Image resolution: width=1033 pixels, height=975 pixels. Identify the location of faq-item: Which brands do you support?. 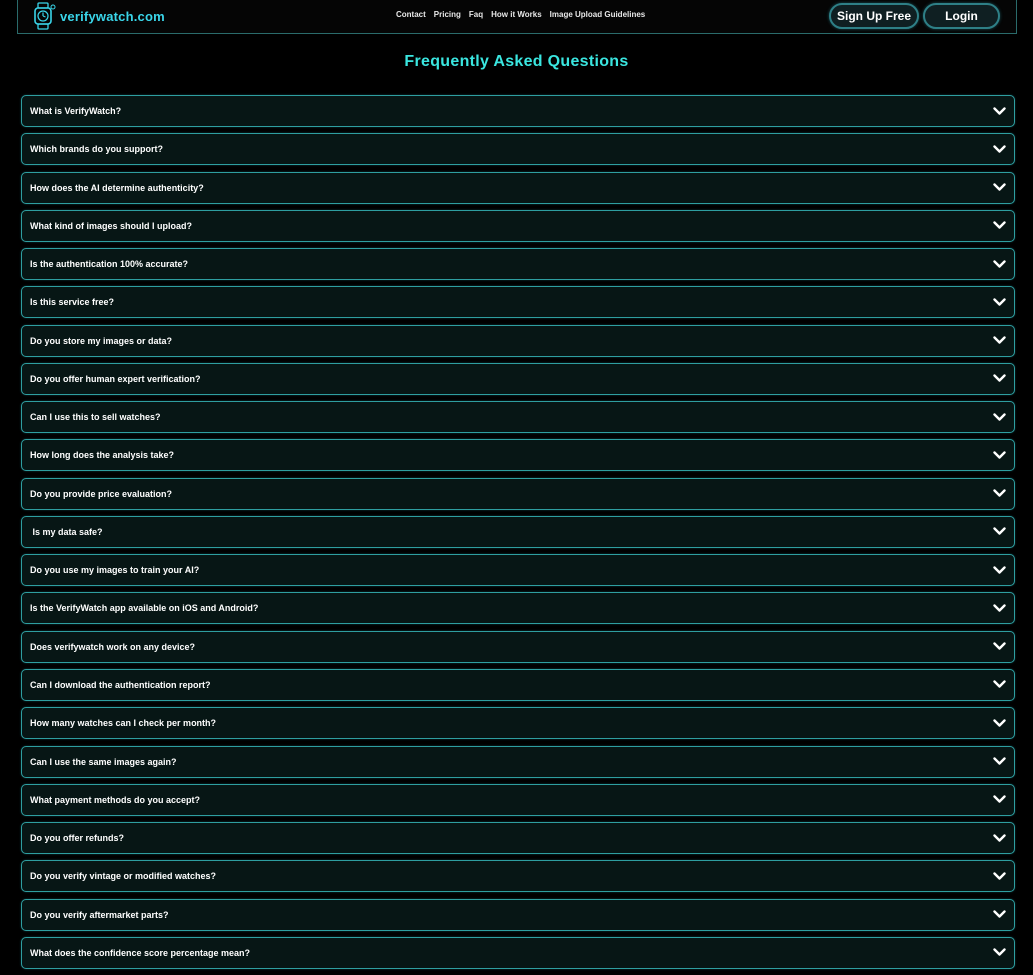
(518, 149).